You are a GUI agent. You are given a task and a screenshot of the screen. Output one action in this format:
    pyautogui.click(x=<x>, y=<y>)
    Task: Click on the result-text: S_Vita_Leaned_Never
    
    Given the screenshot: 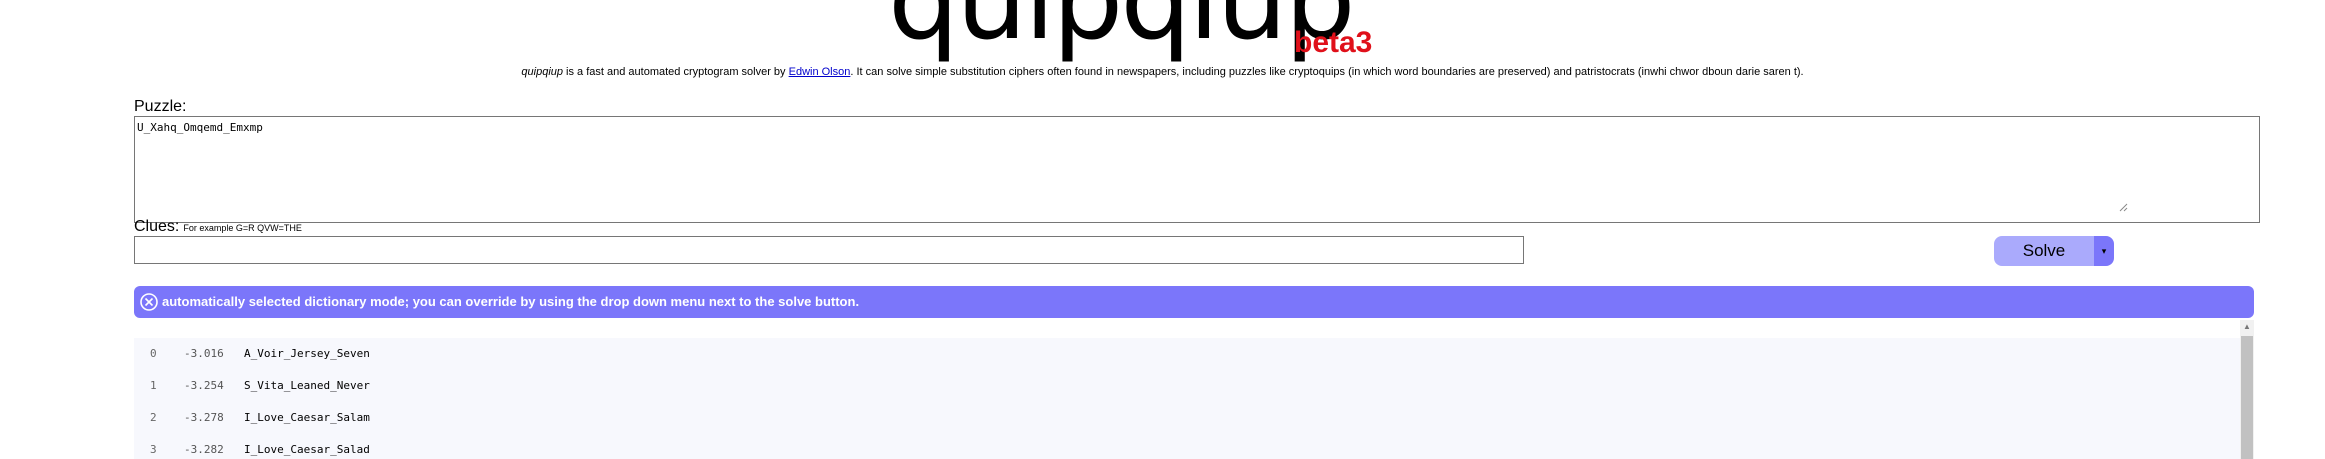 What is the action you would take?
    pyautogui.click(x=307, y=385)
    